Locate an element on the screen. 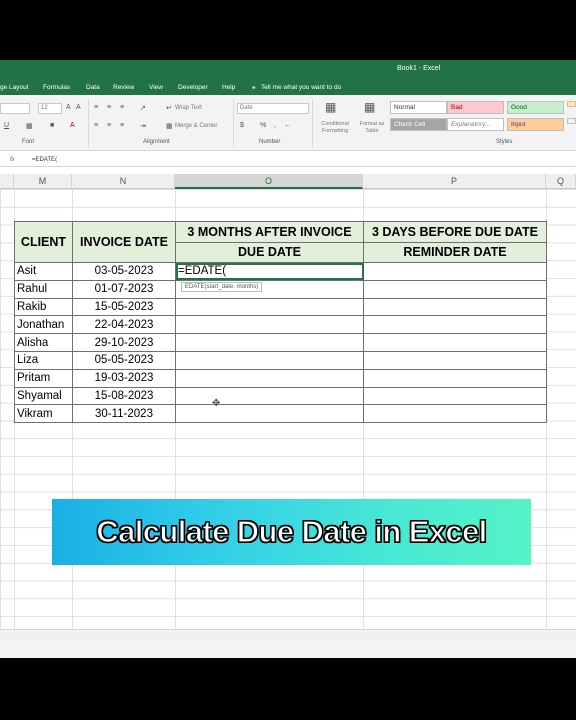 The width and height of the screenshot is (576, 720). style-check-cell: Check Cell is located at coordinates (418, 124).